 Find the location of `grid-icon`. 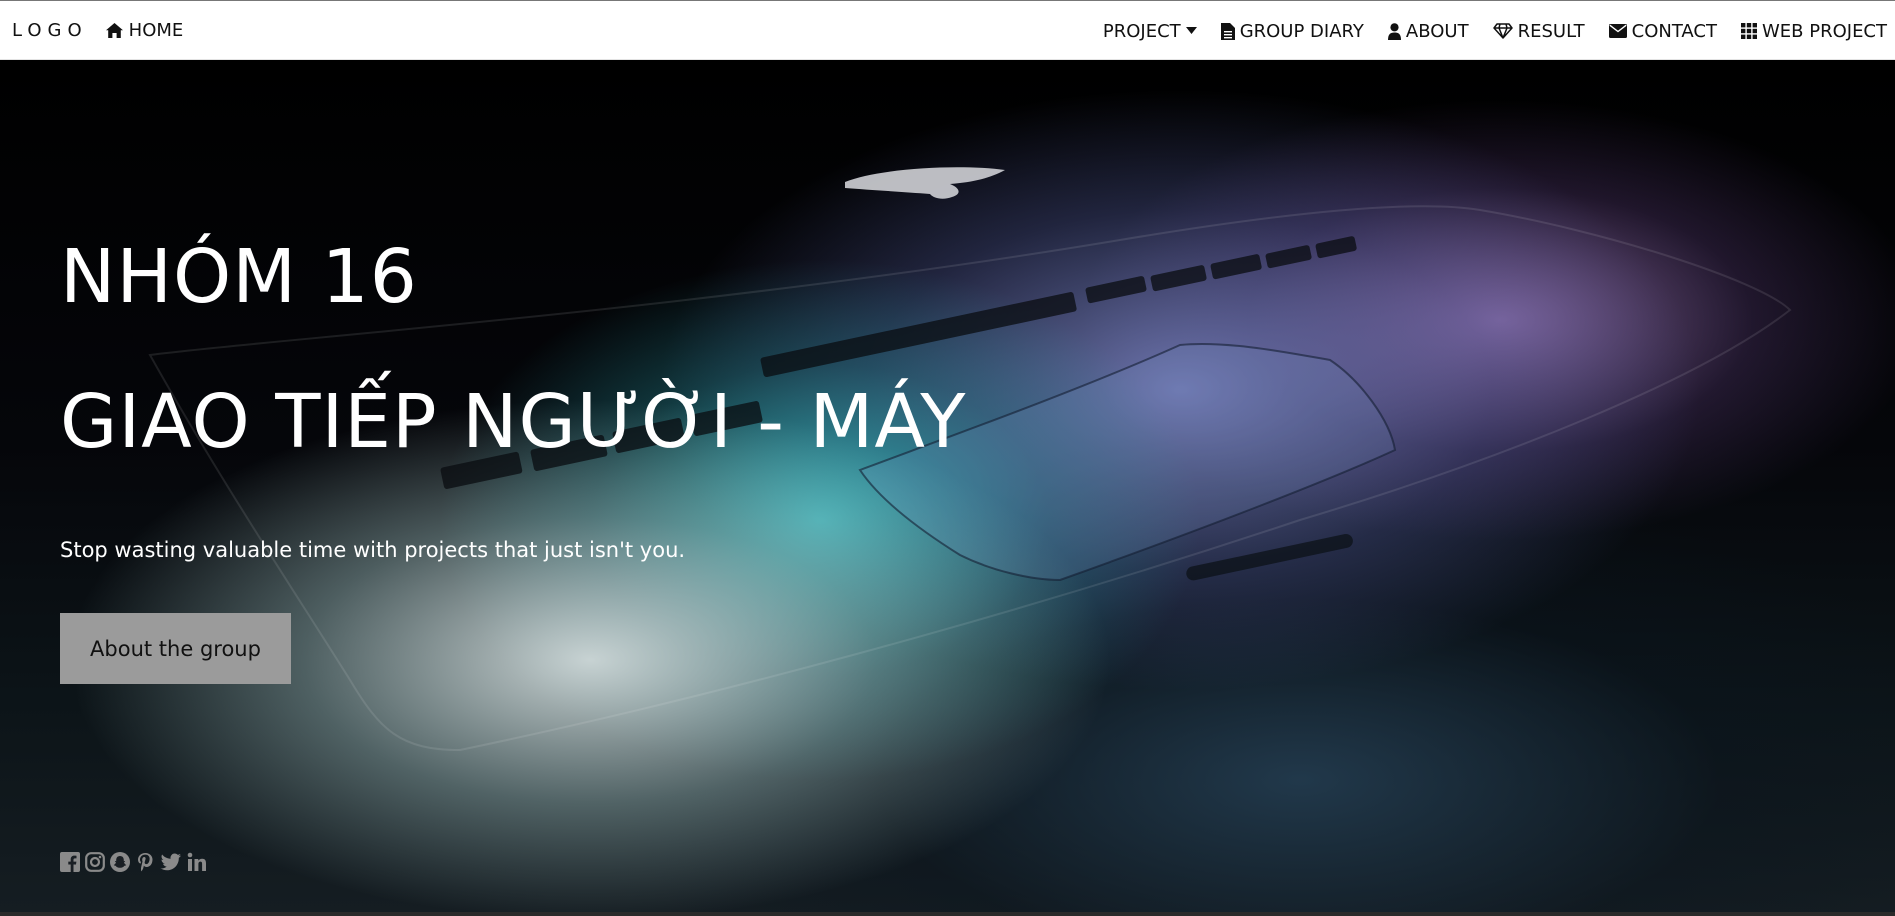

grid-icon is located at coordinates (1748, 31).